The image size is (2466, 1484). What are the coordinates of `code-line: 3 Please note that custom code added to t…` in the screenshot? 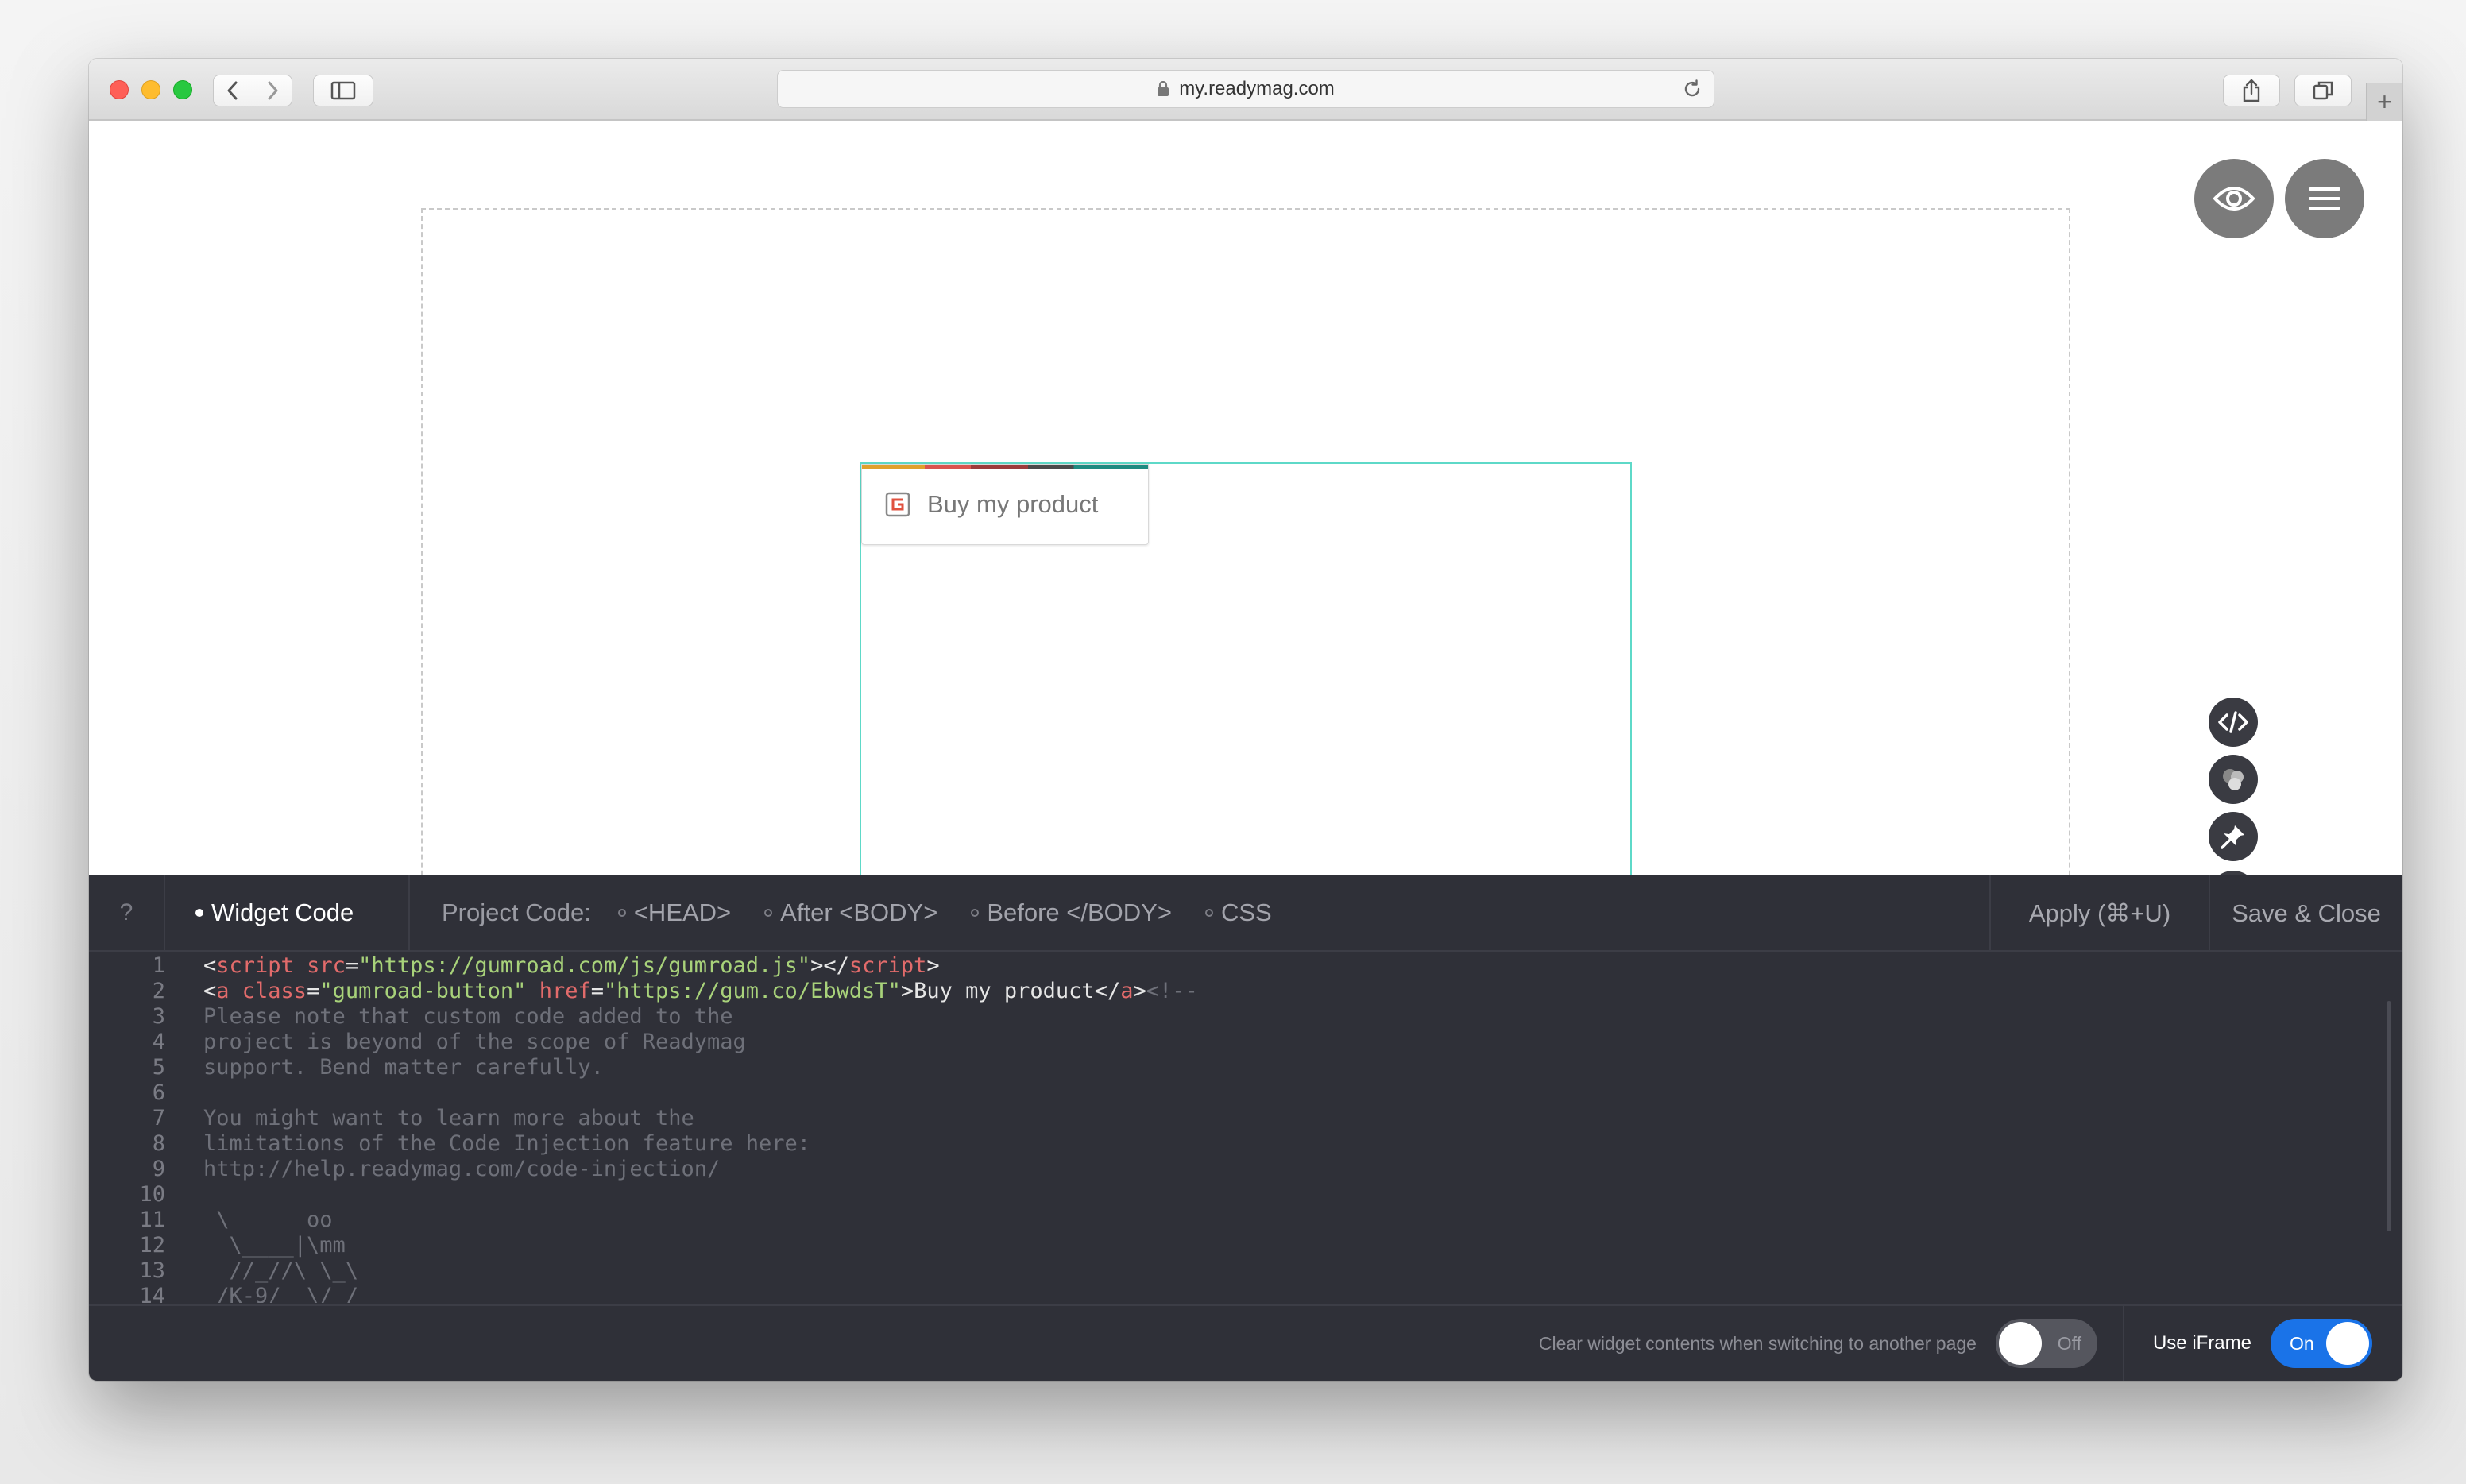 It's located at (1245, 1017).